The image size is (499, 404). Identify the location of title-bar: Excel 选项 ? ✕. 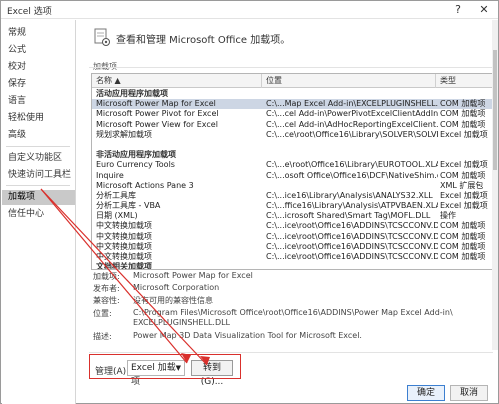
(249, 10).